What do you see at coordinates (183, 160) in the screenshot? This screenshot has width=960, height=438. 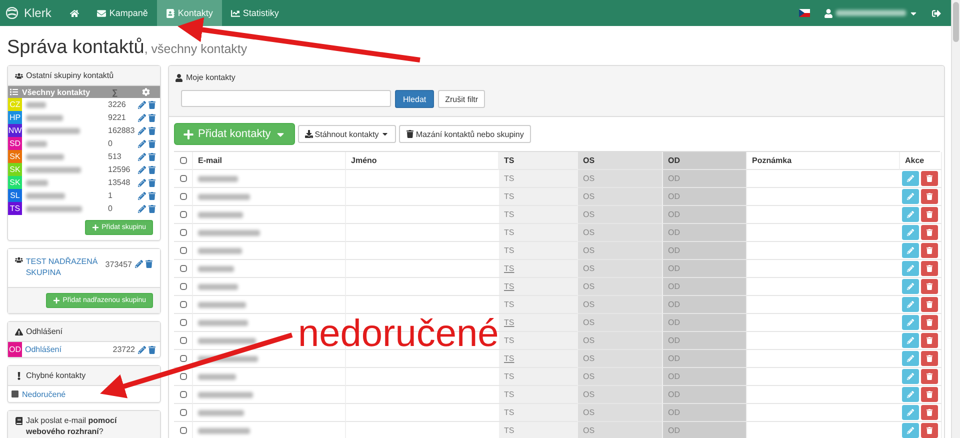 I see `select-all-checkbox` at bounding box center [183, 160].